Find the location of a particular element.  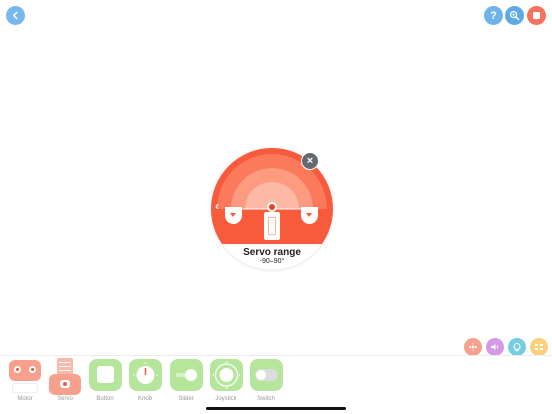

back-button is located at coordinates (15, 15).